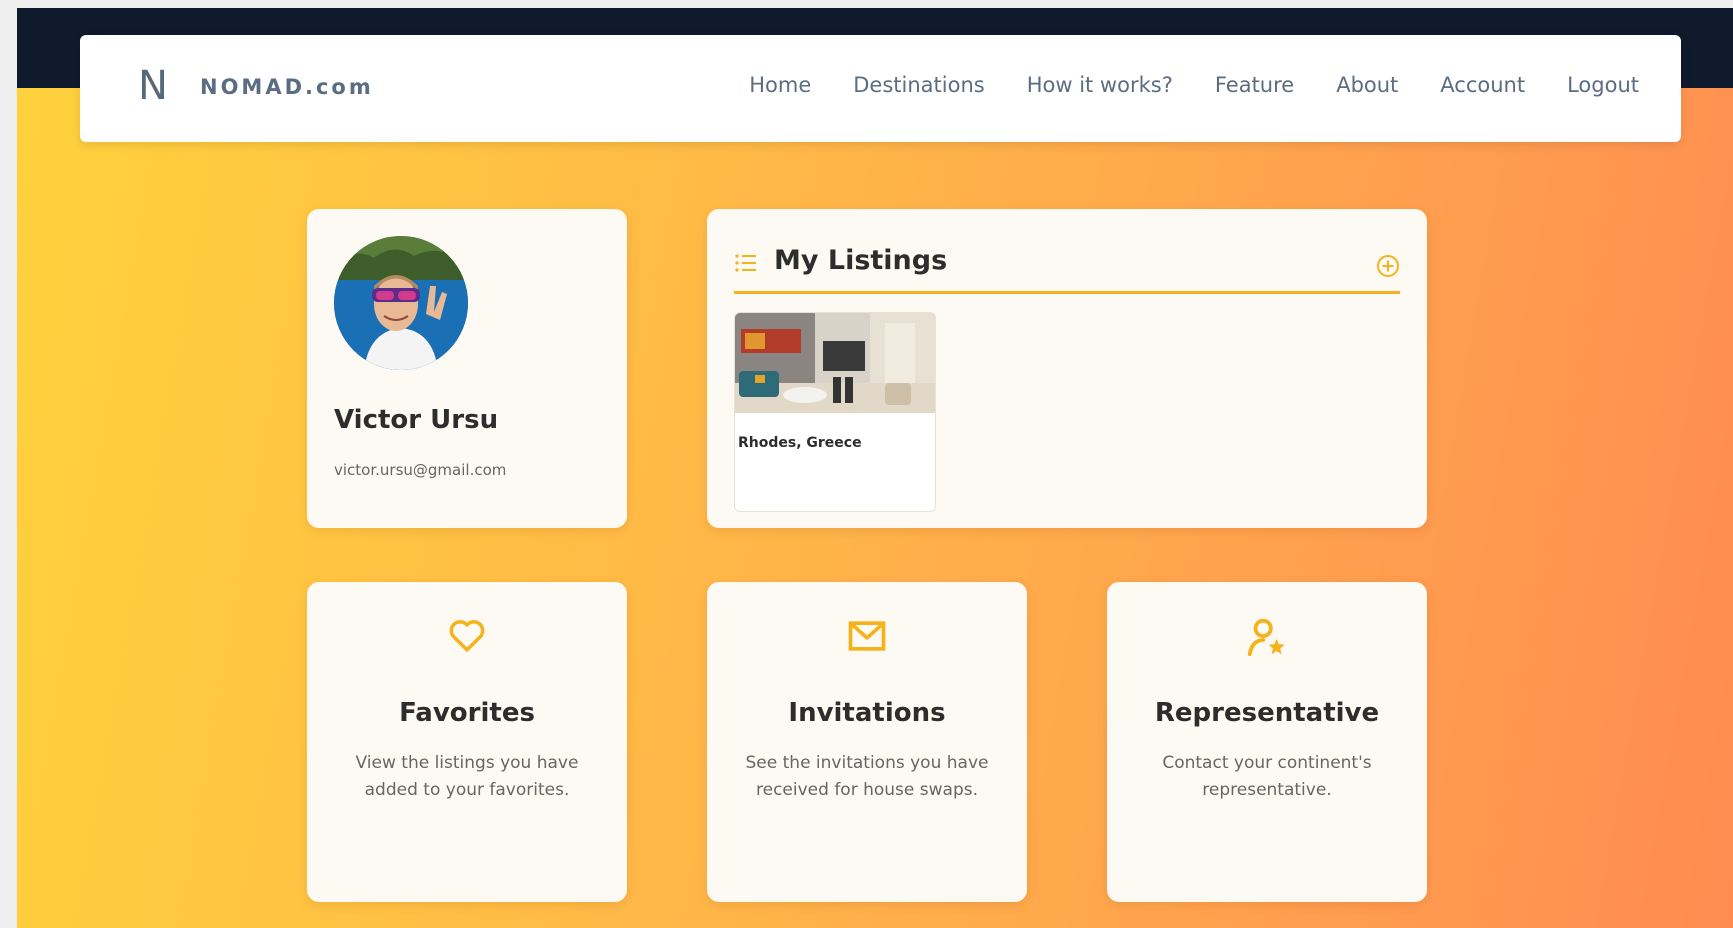  Describe the element at coordinates (1067, 269) in the screenshot. I see `listings-header: My Listings` at that location.